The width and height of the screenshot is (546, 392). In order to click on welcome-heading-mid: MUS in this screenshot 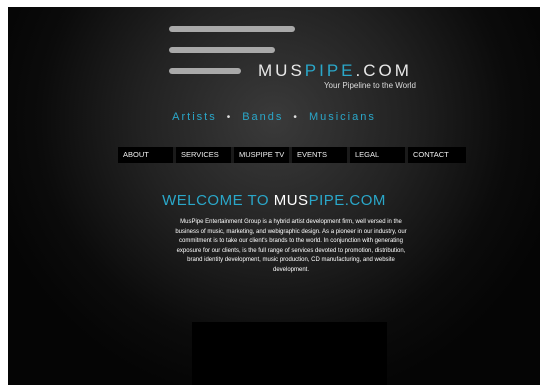, I will do `click(291, 200)`.